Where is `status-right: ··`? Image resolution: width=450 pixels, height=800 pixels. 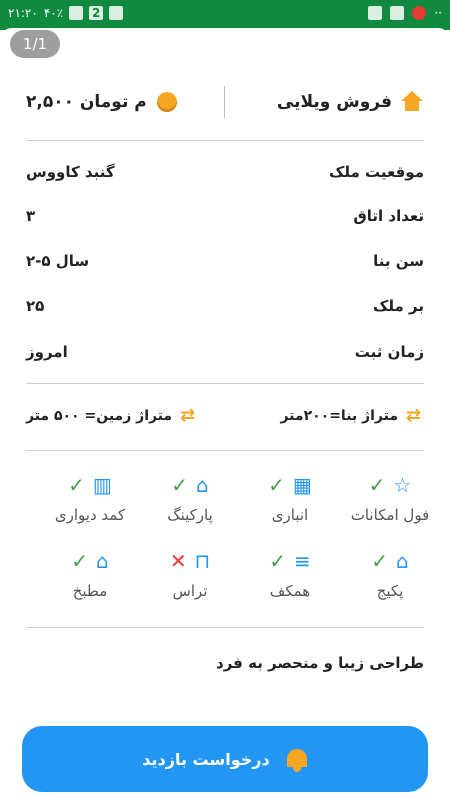 status-right: ·· is located at coordinates (405, 13).